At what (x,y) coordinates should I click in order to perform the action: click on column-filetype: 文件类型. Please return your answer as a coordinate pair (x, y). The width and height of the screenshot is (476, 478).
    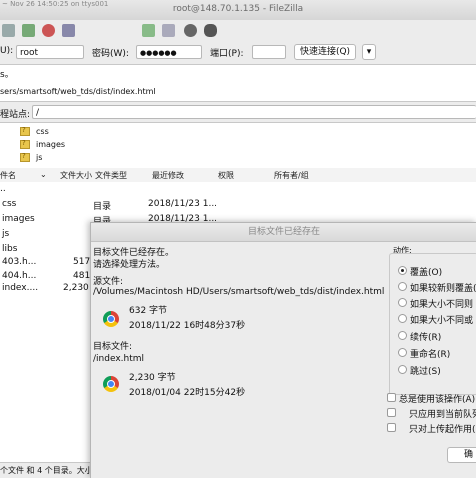
    Looking at the image, I should click on (111, 175).